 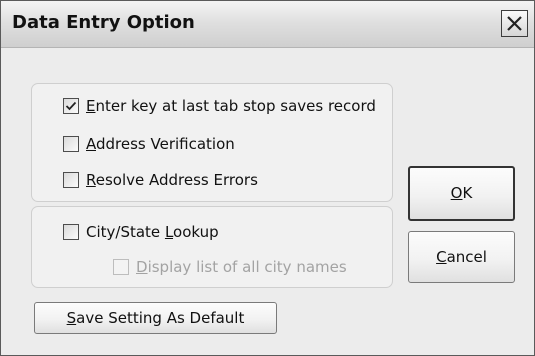 What do you see at coordinates (103, 22) in the screenshot?
I see `dialog-title: Data Entry Option` at bounding box center [103, 22].